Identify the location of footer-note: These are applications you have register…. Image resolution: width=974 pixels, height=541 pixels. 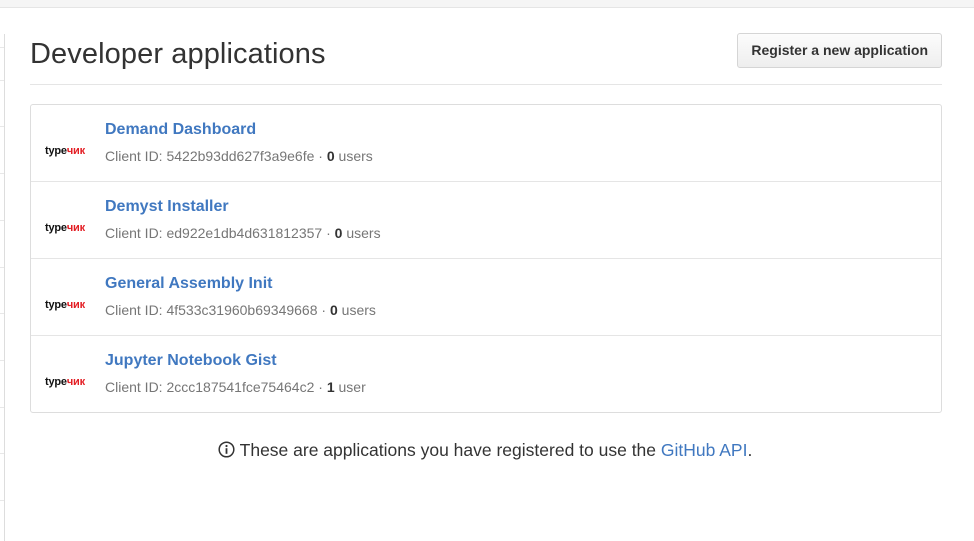
(486, 450).